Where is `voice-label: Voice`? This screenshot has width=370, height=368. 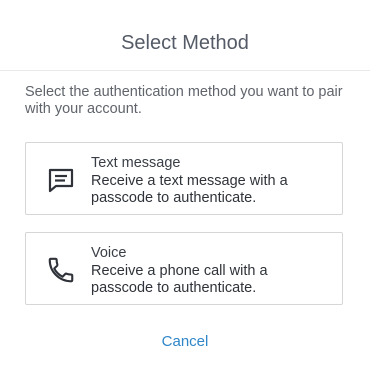
voice-label: Voice is located at coordinates (109, 253).